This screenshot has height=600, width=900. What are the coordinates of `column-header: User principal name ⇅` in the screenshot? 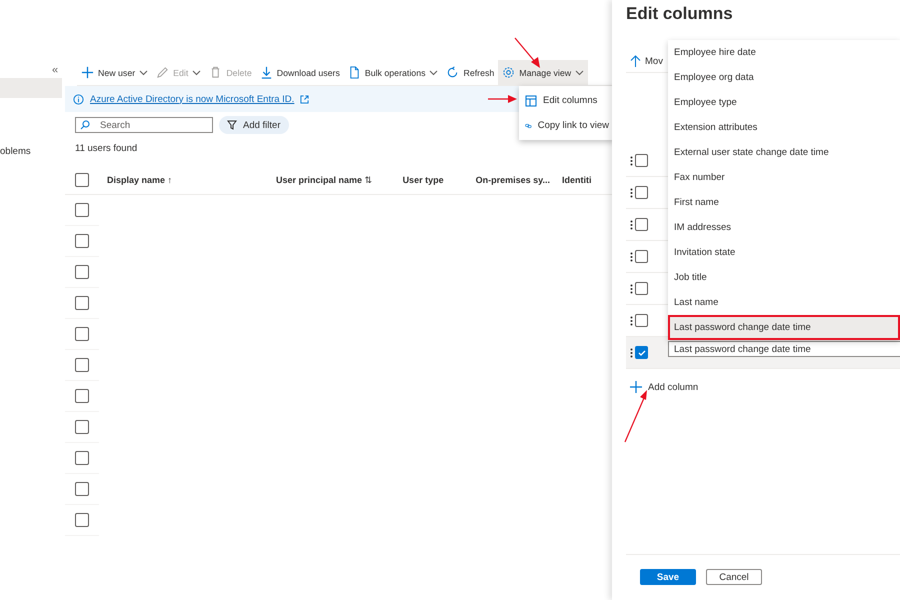 It's located at (324, 180).